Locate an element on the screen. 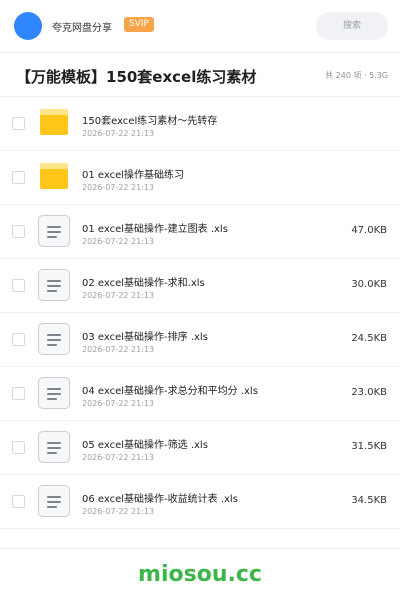 The height and width of the screenshot is (600, 400). search-input: 搜索 is located at coordinates (352, 26).